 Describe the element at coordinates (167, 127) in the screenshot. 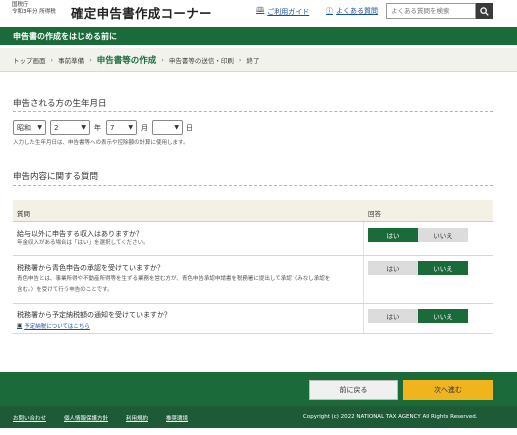

I see `day-select: ▼` at that location.